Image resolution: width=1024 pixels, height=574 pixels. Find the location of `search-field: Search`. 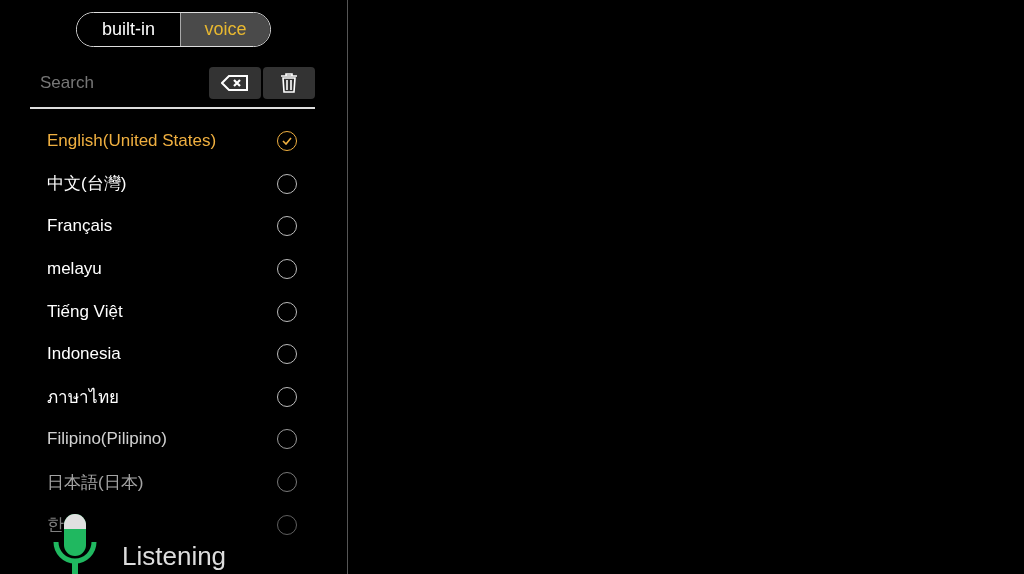

search-field: Search is located at coordinates (122, 83).